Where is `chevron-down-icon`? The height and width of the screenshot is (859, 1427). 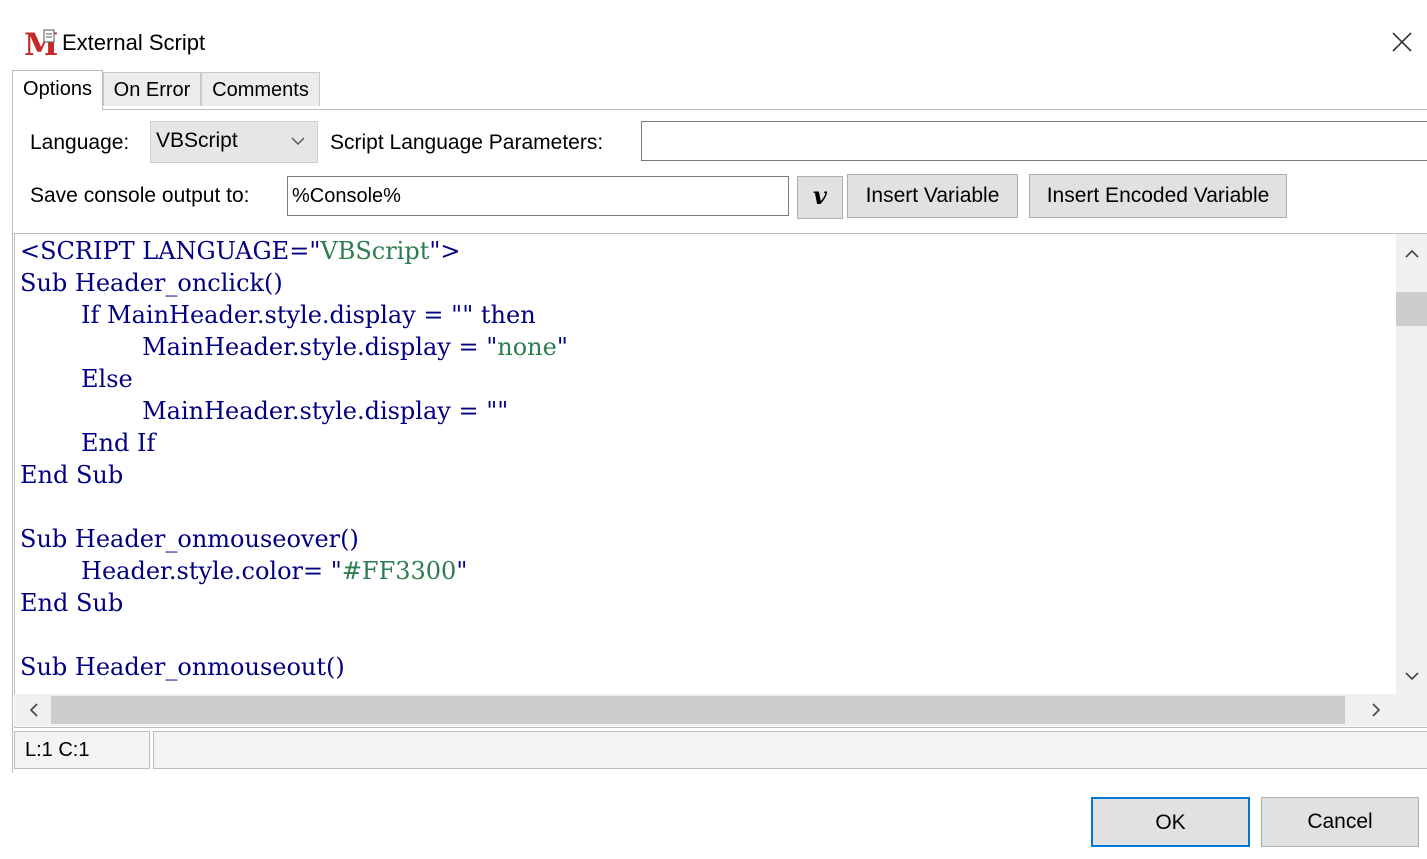
chevron-down-icon is located at coordinates (298, 141).